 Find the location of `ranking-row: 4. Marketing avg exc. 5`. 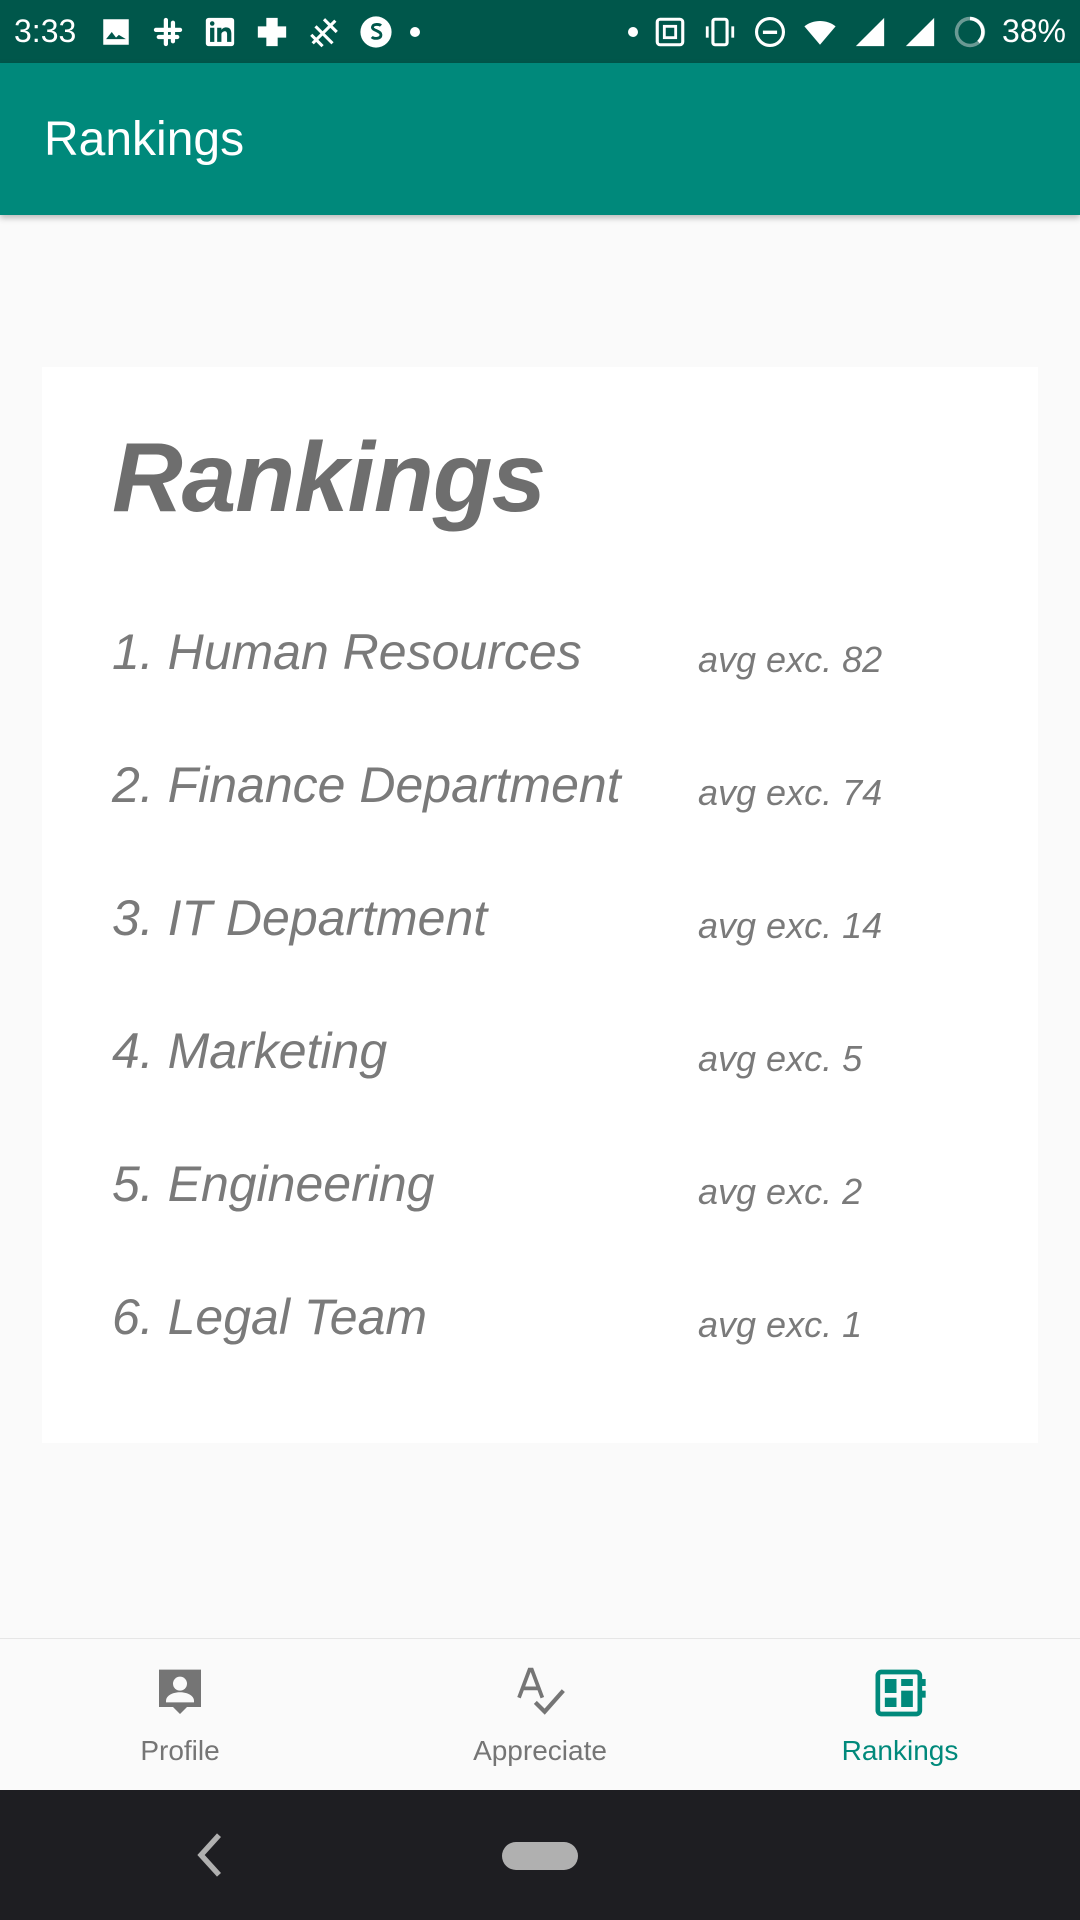

ranking-row: 4. Marketing avg exc. 5 is located at coordinates (542, 1062).